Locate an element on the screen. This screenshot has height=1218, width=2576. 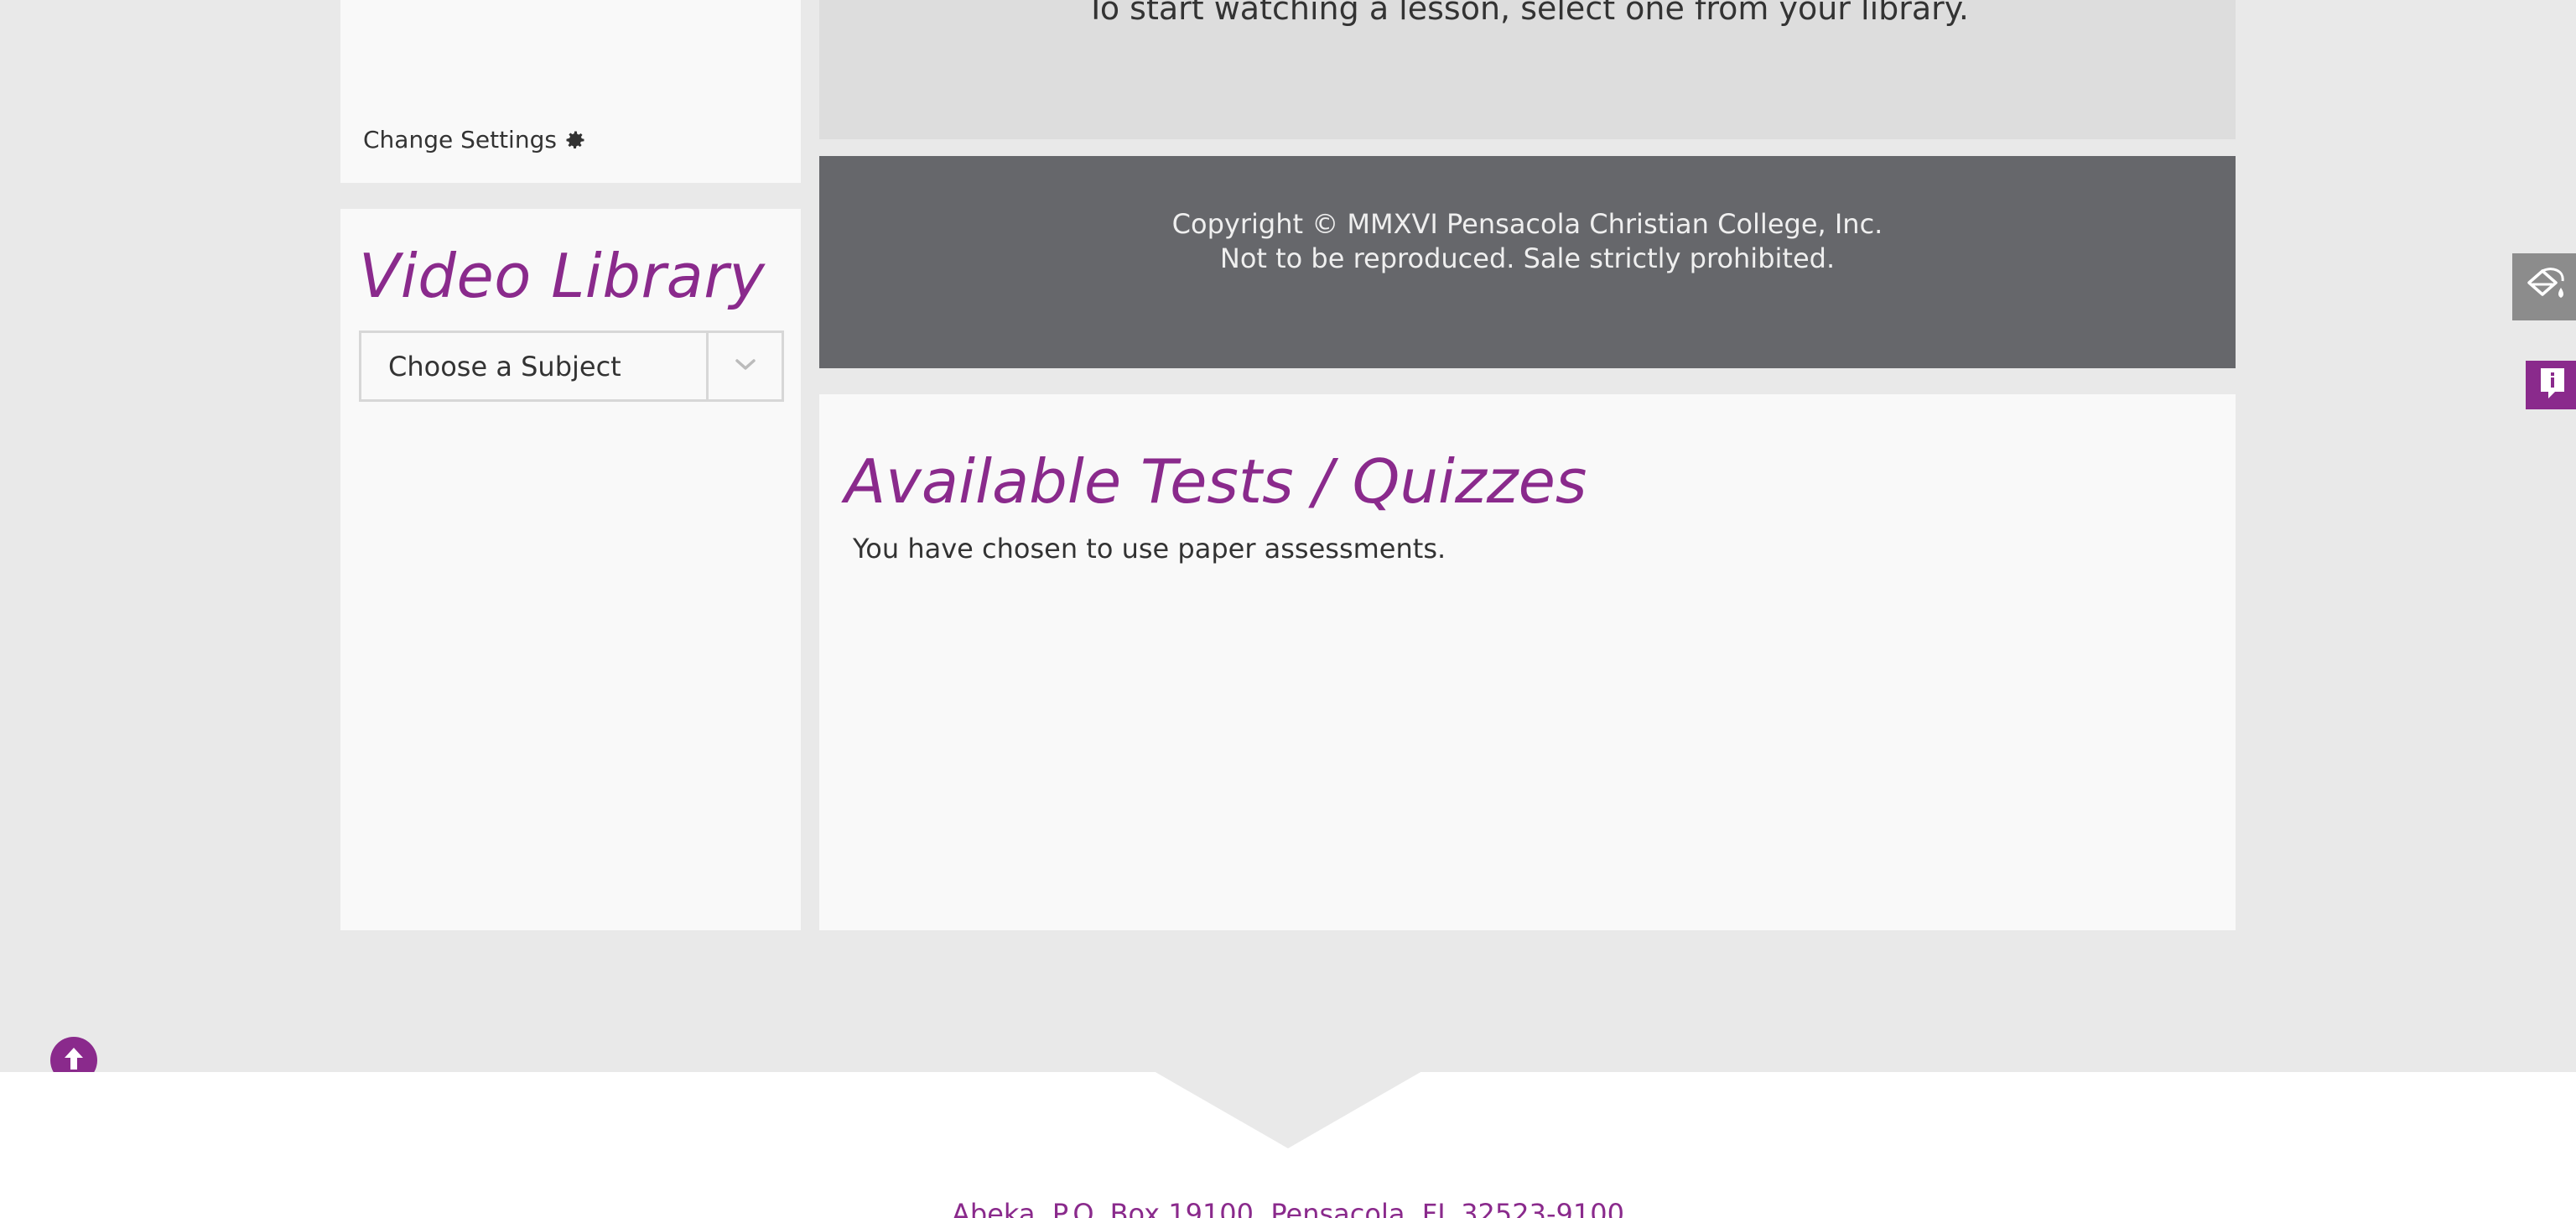
change-settings-link: Change Settings is located at coordinates (475, 140).